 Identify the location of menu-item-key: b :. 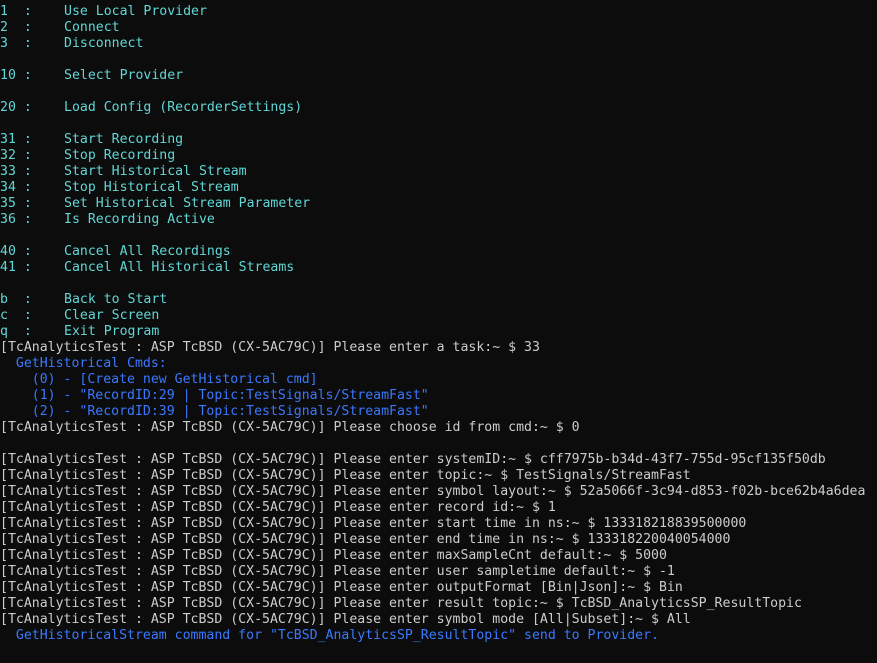
(16, 299).